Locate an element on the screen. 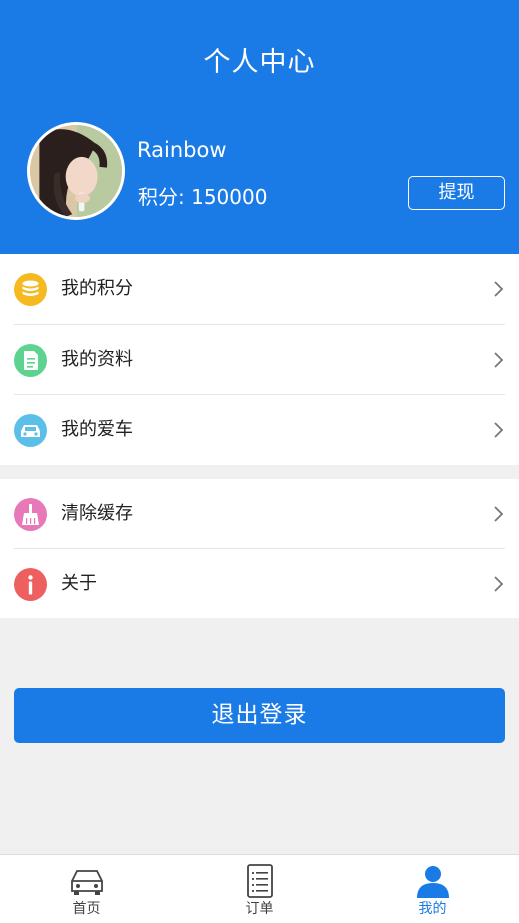 The width and height of the screenshot is (519, 923). menu-item-label: 我的爱车 is located at coordinates (97, 429).